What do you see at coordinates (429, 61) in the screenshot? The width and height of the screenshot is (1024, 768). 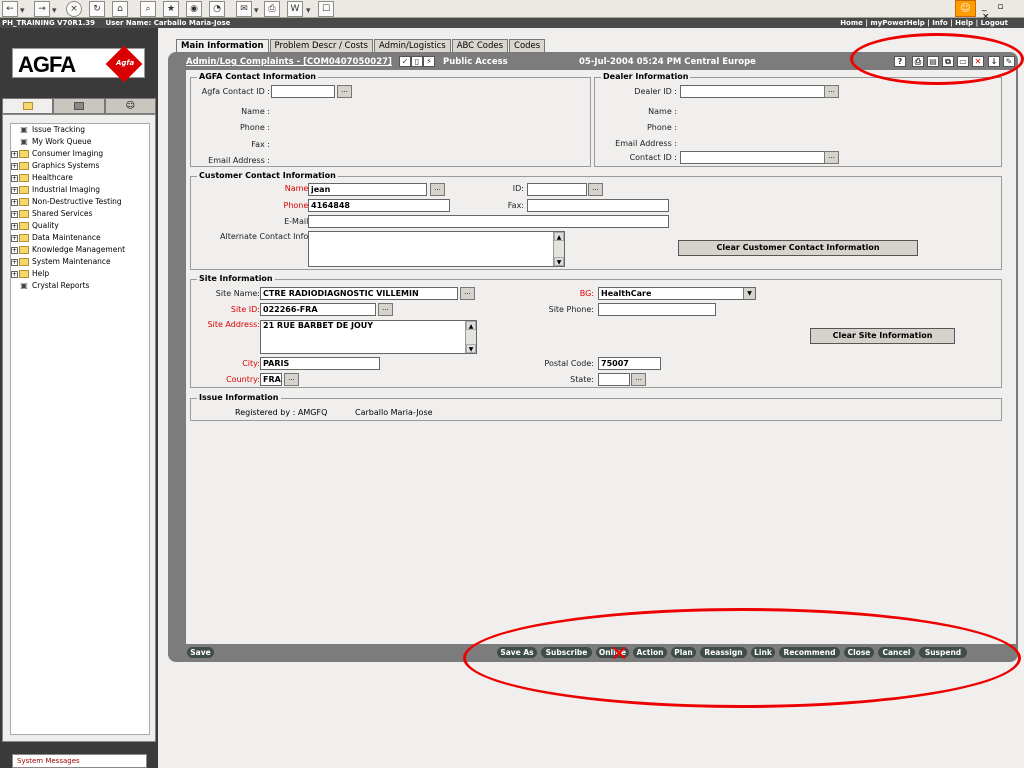 I see `link-icon: ⚡` at bounding box center [429, 61].